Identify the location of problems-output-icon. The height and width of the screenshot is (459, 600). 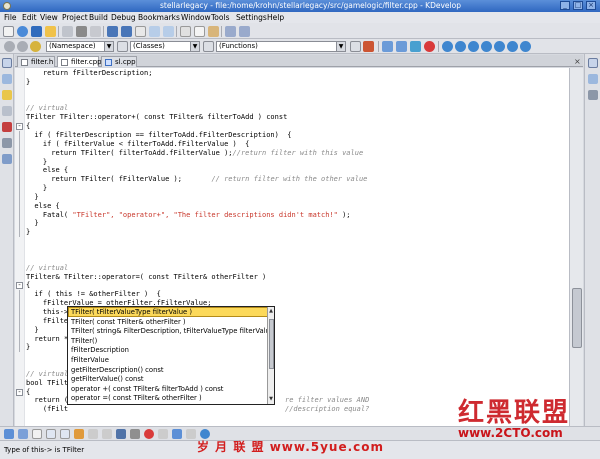
(107, 434).